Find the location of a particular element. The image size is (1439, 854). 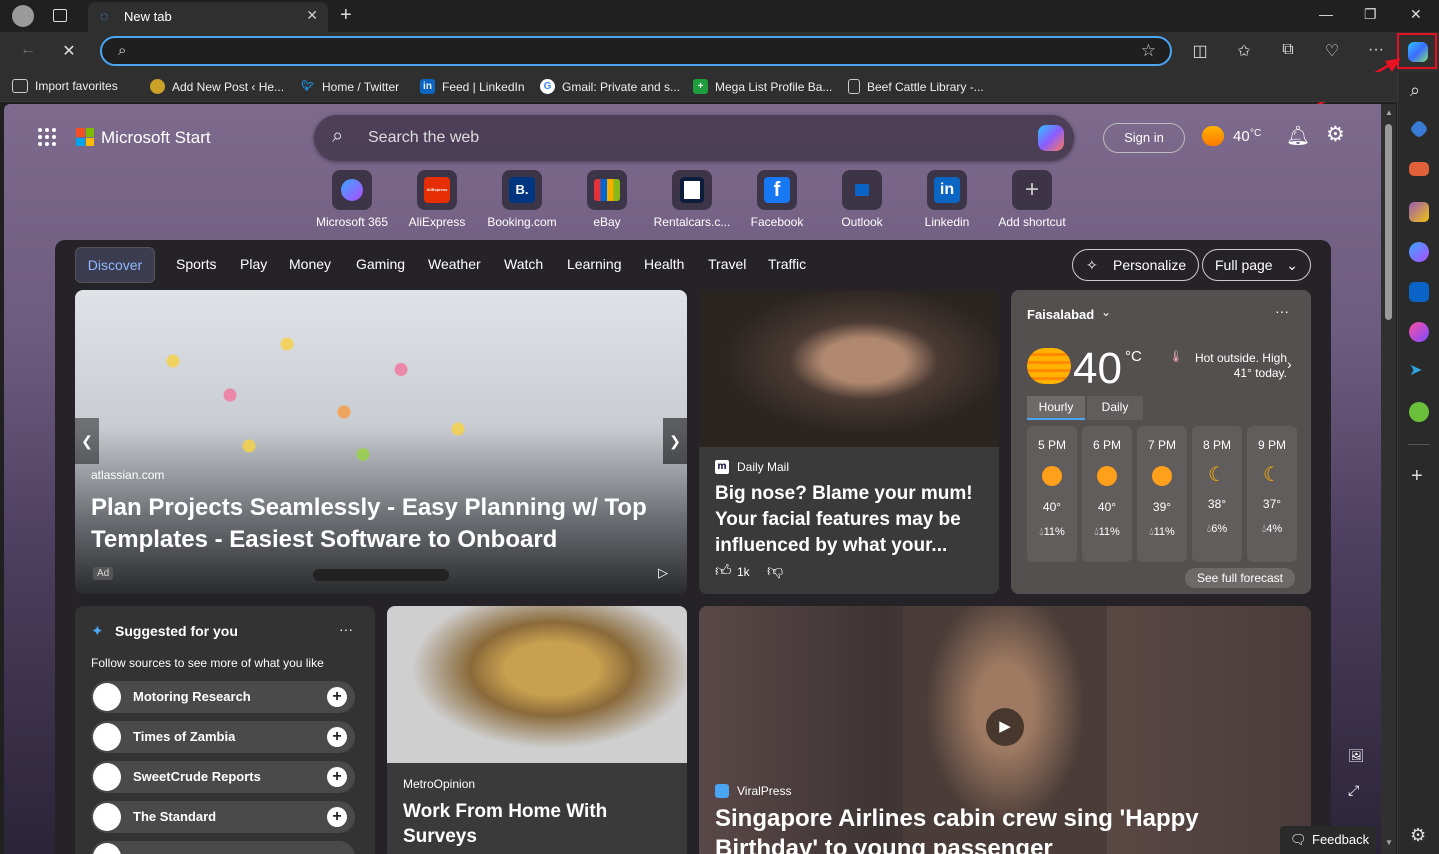

see-full-forecast-button: See full forecast is located at coordinates (1240, 578).